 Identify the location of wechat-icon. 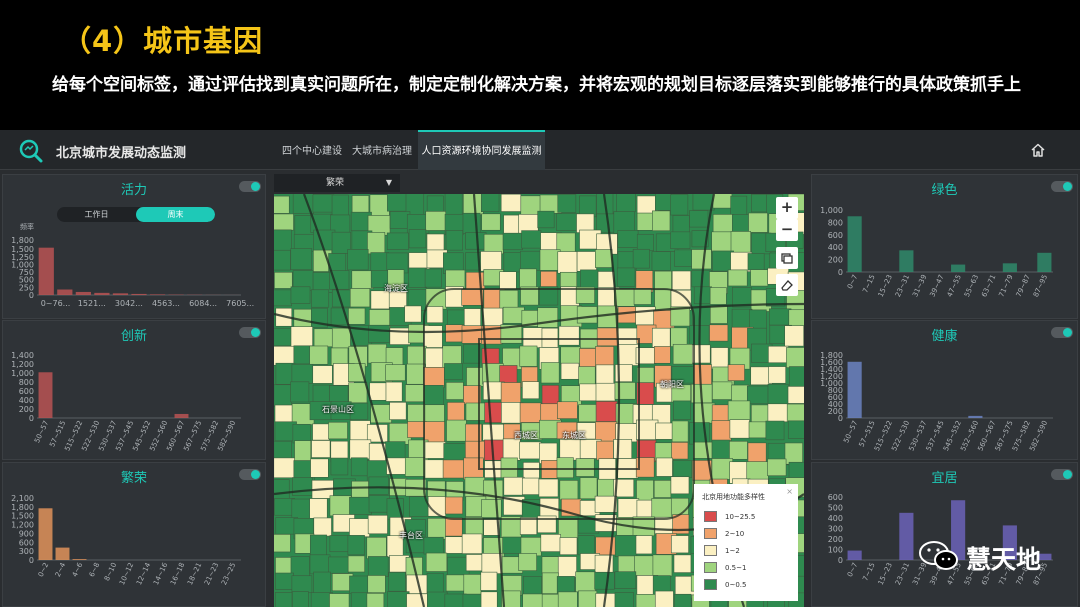
(938, 555).